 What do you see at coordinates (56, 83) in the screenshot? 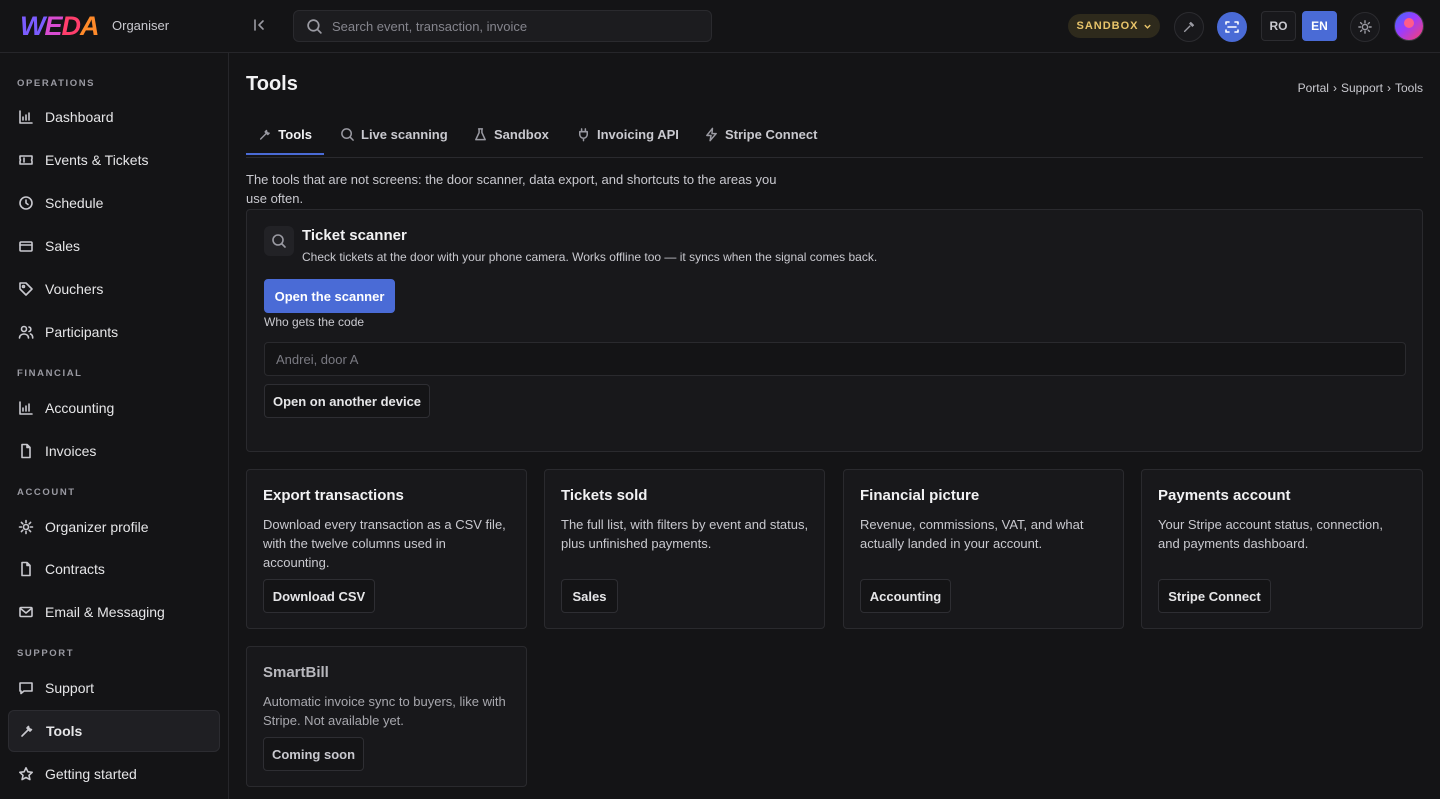
I see `section-title-operations: OPERATIONS` at bounding box center [56, 83].